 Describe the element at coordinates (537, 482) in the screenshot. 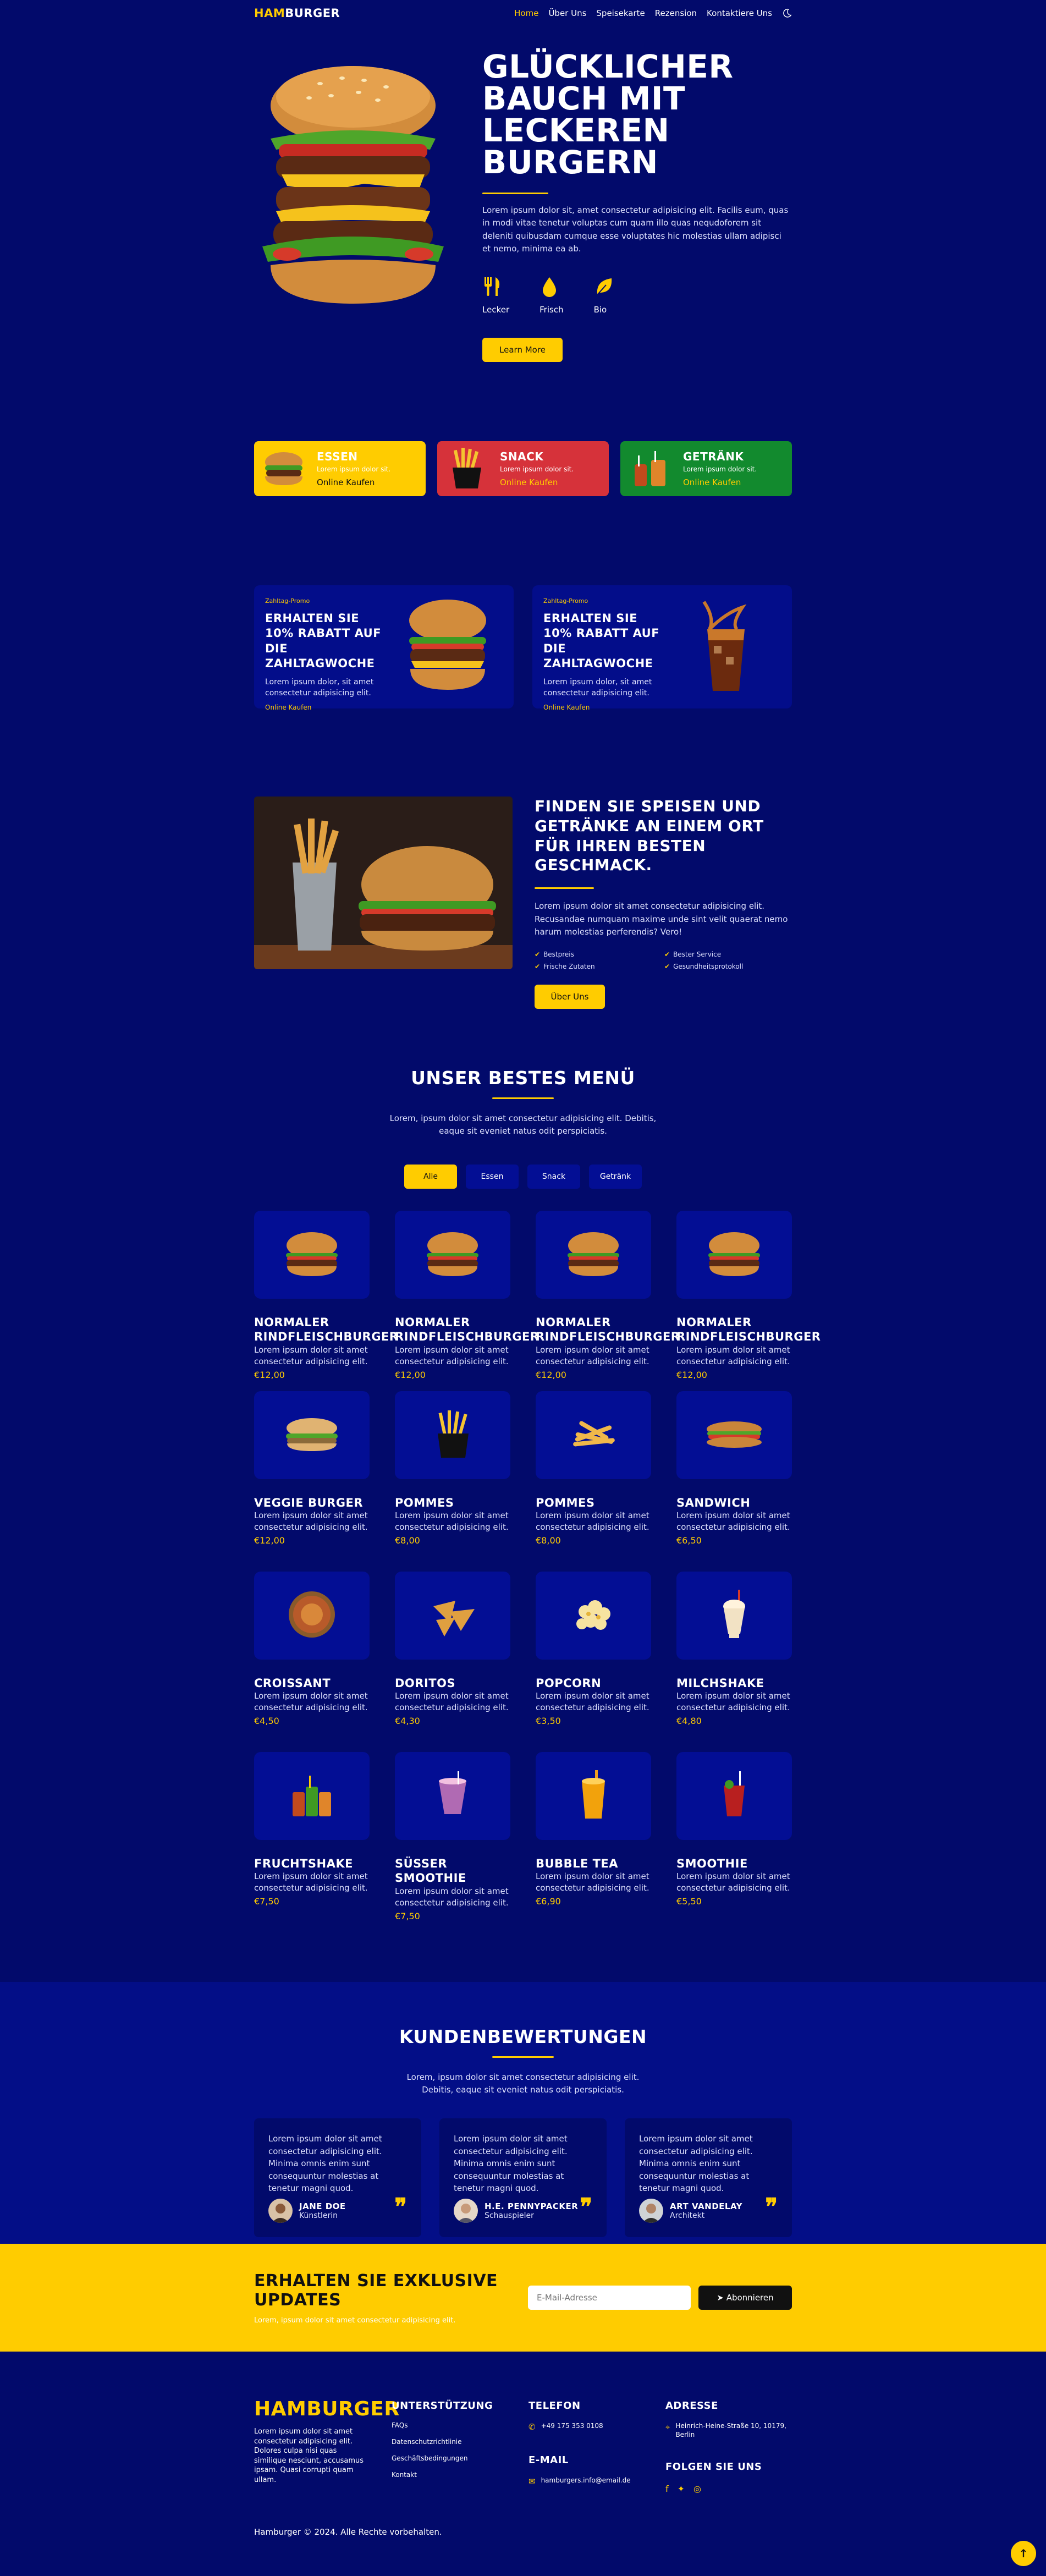

I see `category-snack-link: Online Kaufen` at that location.